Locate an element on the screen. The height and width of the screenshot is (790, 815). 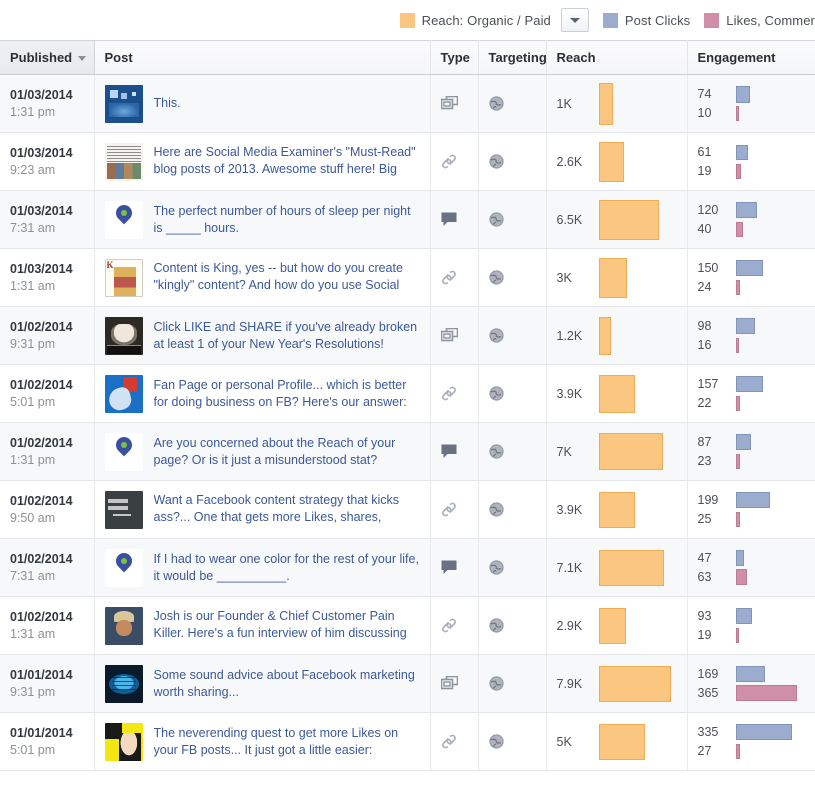
cell-reach: 3.9K is located at coordinates (617, 393).